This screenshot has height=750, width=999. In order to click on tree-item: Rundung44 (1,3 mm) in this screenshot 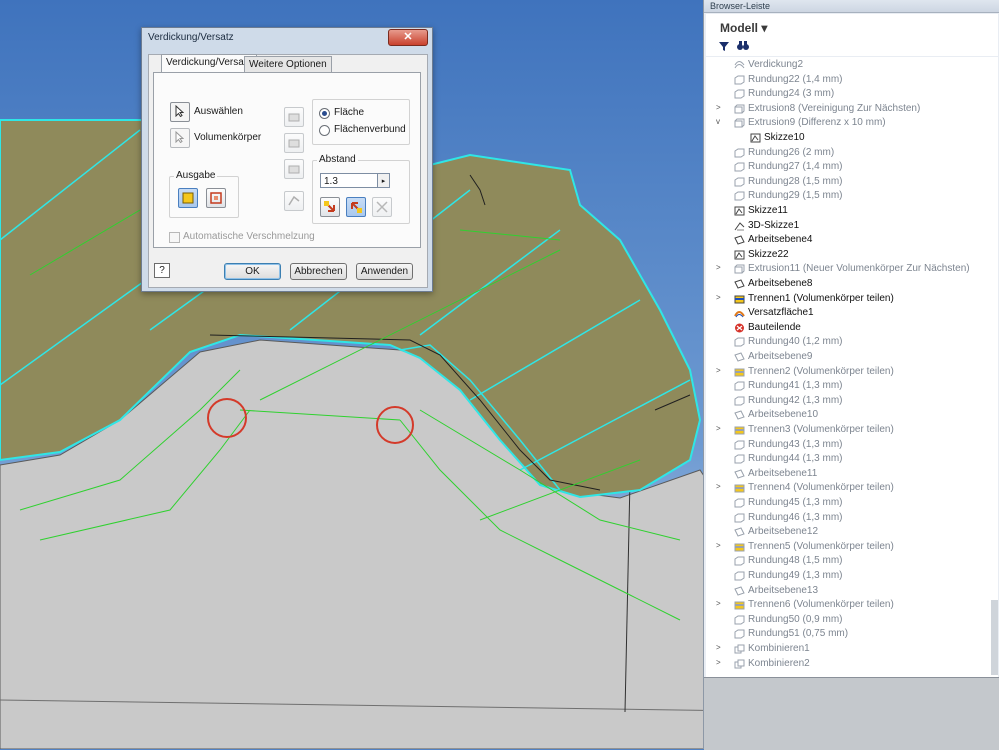, I will do `click(852, 459)`.